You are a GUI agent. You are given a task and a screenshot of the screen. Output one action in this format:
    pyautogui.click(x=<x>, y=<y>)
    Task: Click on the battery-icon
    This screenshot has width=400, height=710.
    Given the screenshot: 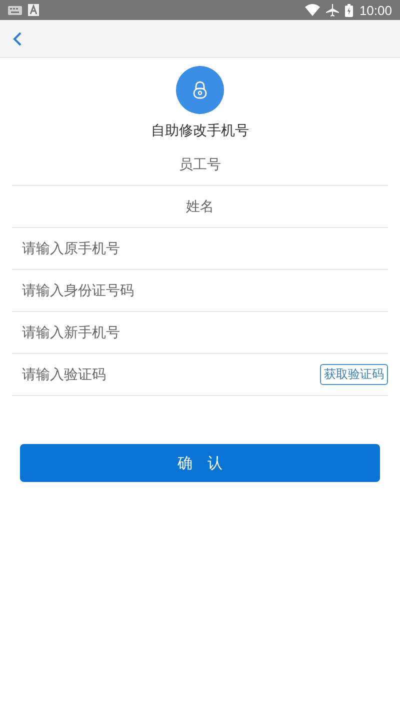 What is the action you would take?
    pyautogui.click(x=349, y=10)
    